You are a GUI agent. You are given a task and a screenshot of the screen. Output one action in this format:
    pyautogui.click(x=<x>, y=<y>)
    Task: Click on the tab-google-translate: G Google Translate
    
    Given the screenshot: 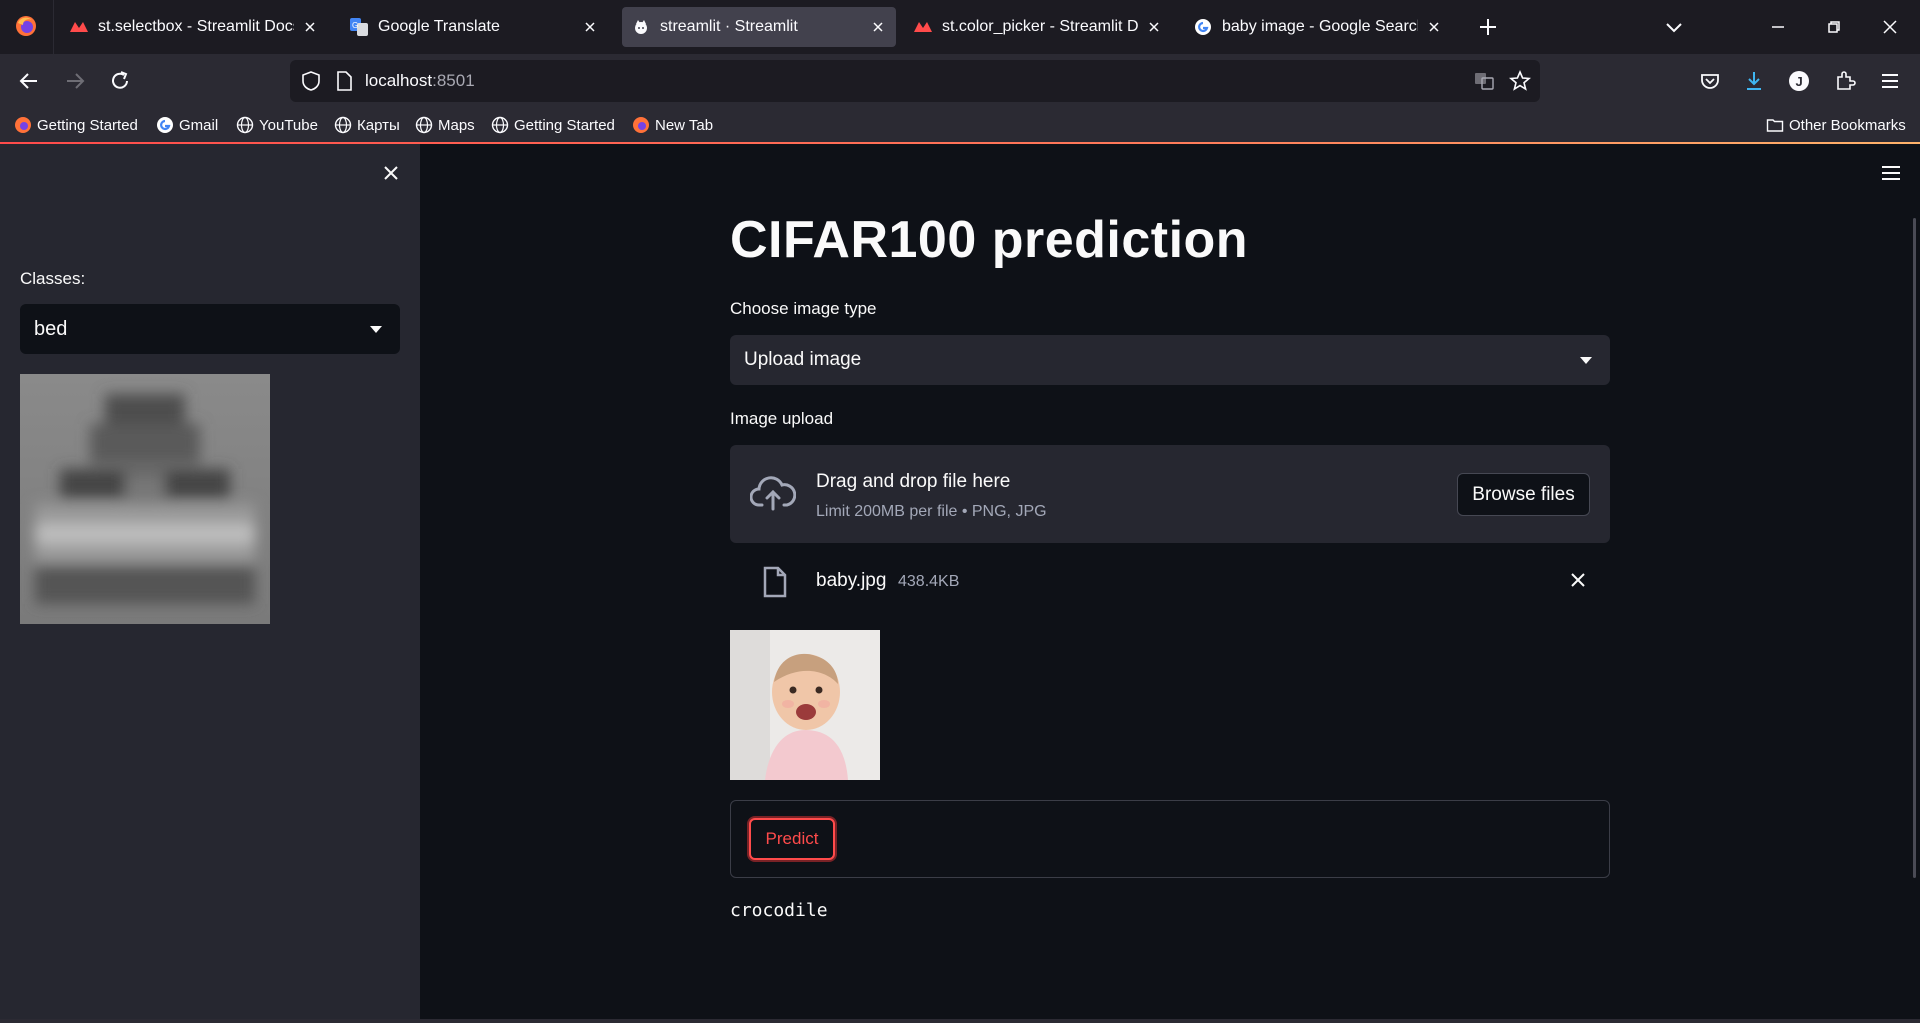 What is the action you would take?
    pyautogui.click(x=474, y=27)
    